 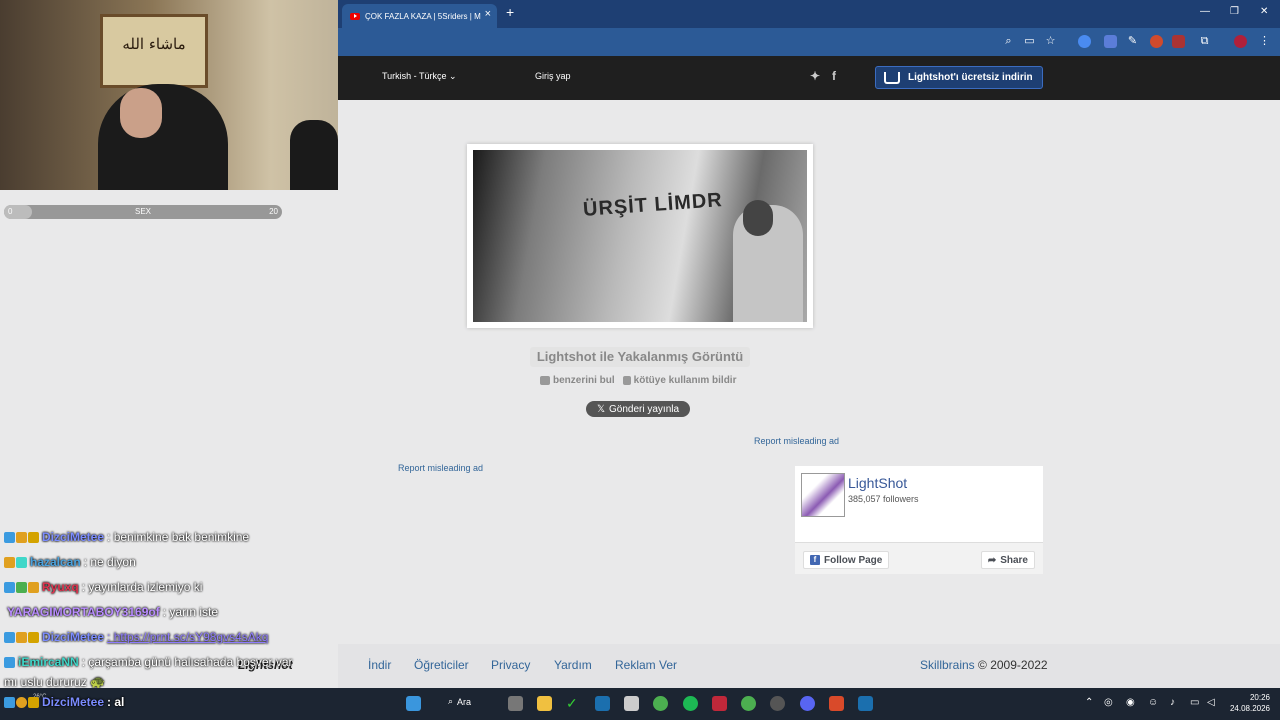 What do you see at coordinates (553, 76) in the screenshot?
I see `login-link: Giriş yap` at bounding box center [553, 76].